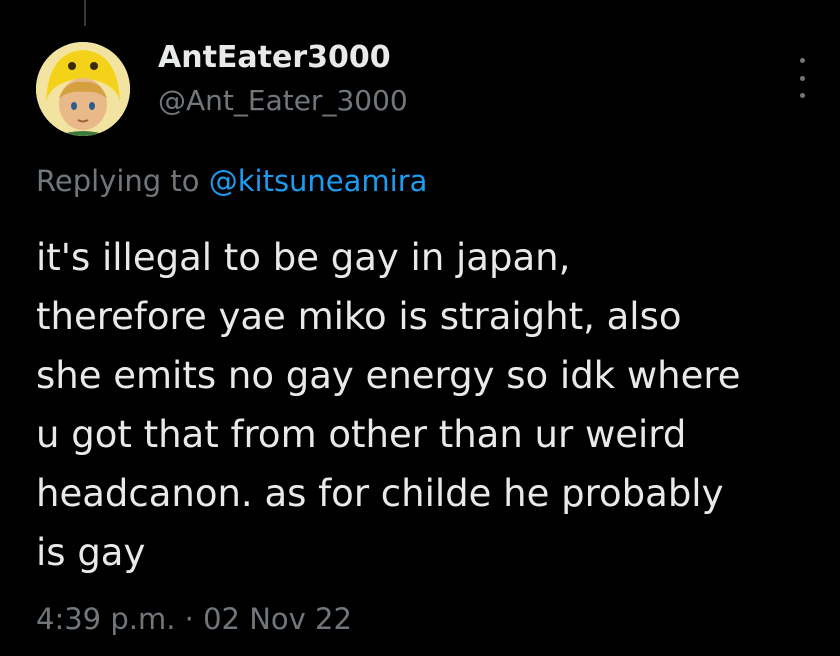 This screenshot has width=840, height=656. What do you see at coordinates (118, 181) in the screenshot?
I see `reply-prefix: Replying to` at bounding box center [118, 181].